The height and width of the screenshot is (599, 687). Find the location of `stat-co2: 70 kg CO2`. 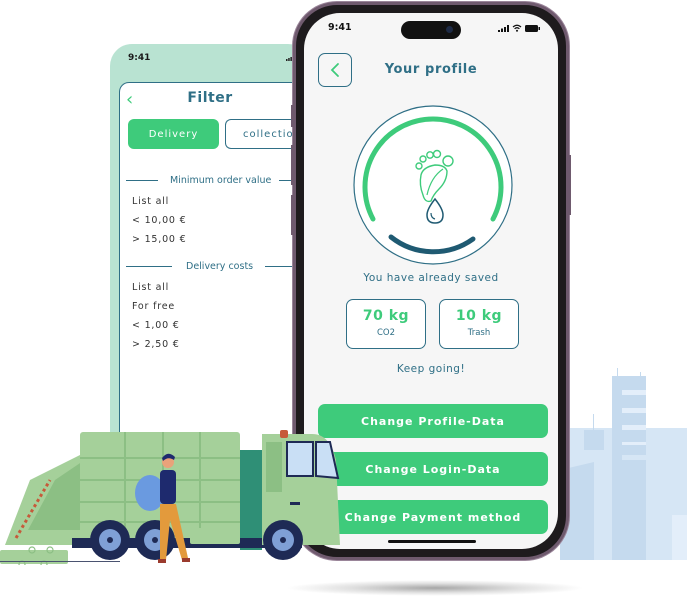

stat-co2: 70 kg CO2 is located at coordinates (386, 324).